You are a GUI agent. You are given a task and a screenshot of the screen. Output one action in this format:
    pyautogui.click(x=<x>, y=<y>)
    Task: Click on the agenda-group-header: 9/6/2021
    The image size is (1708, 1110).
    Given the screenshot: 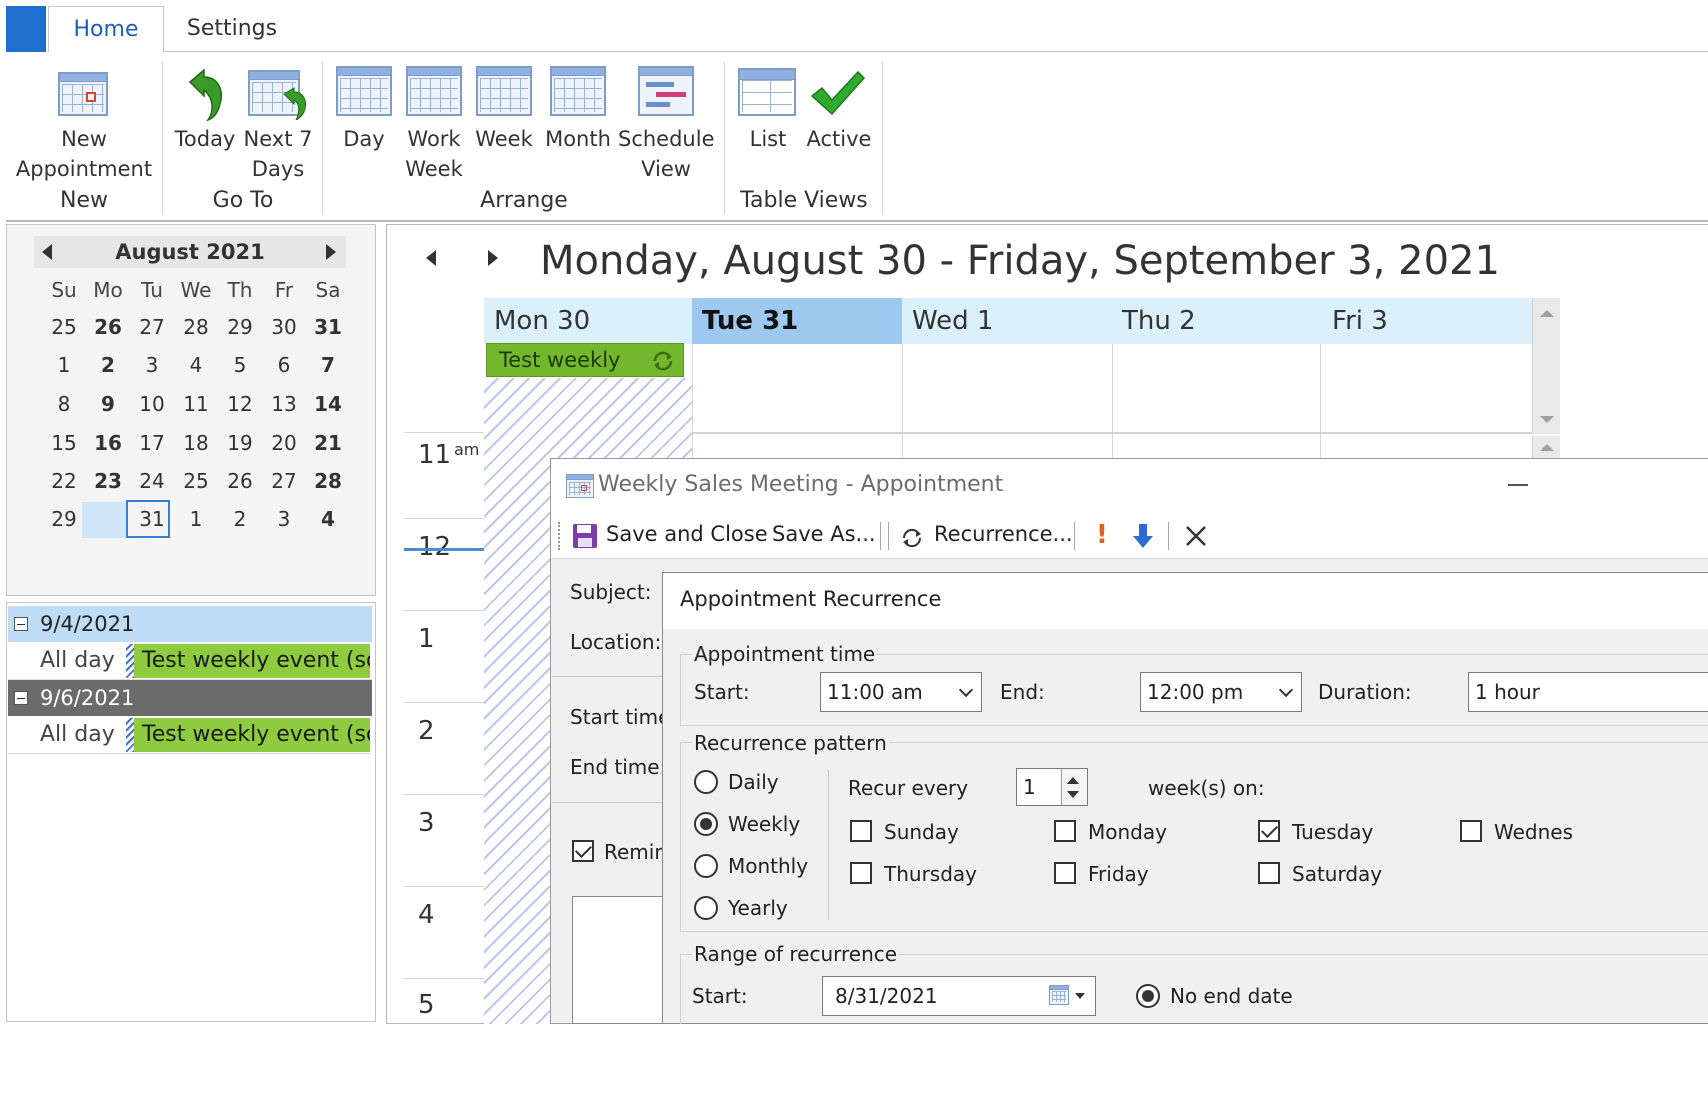 What is the action you would take?
    pyautogui.click(x=190, y=698)
    